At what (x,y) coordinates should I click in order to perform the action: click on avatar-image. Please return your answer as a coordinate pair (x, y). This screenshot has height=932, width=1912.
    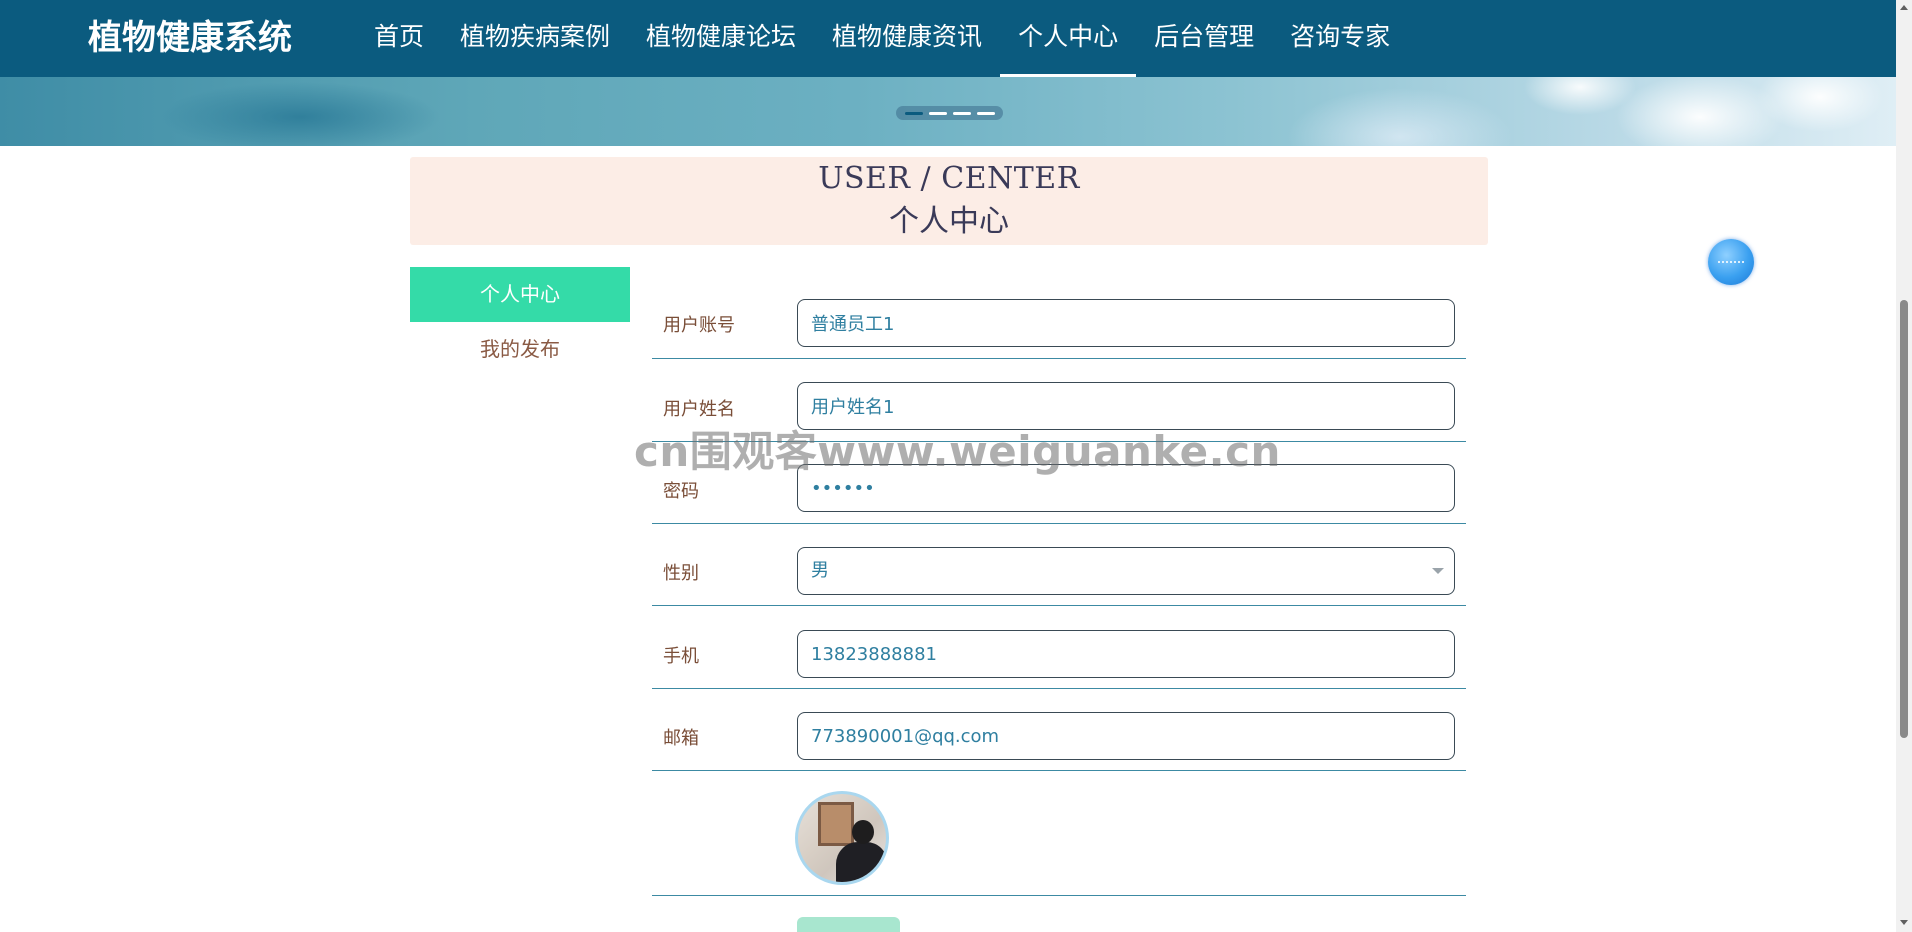
    Looking at the image, I should click on (842, 838).